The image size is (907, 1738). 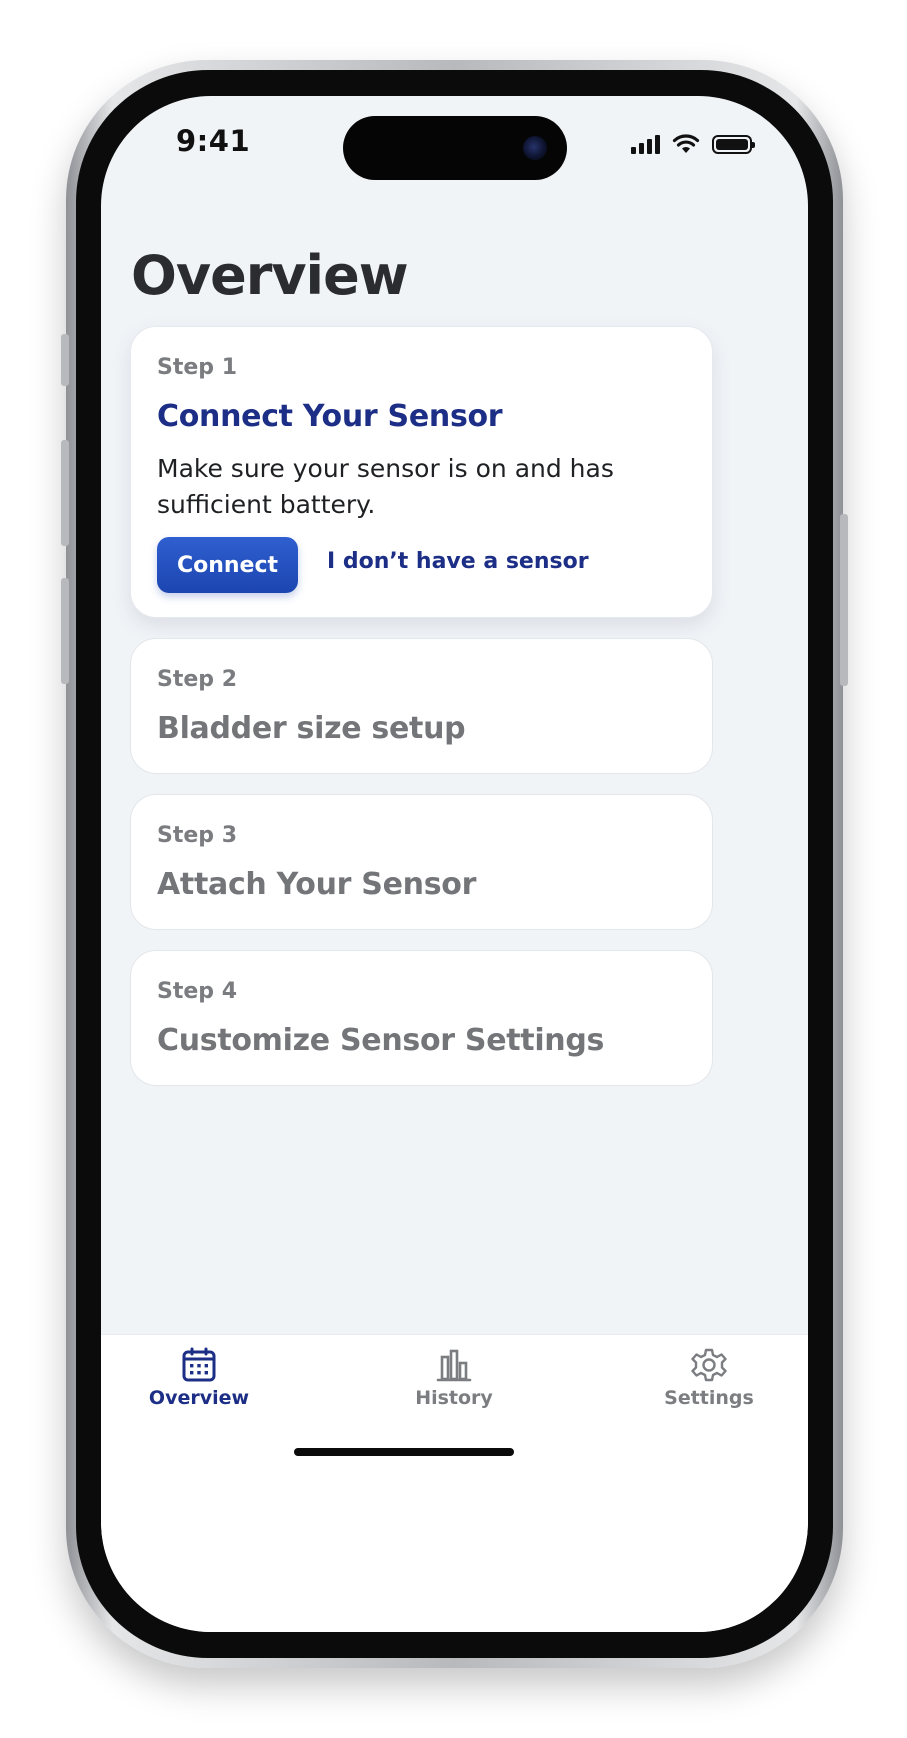 I want to click on tab-bar: Overview History Settings, so click(x=454, y=1483).